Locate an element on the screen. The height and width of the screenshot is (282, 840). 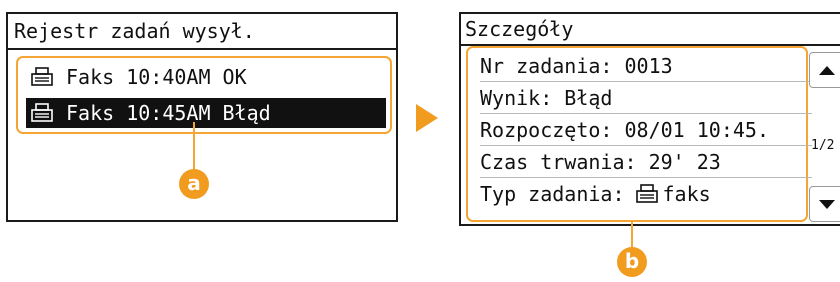
callout-a-badge: a is located at coordinates (194, 184).